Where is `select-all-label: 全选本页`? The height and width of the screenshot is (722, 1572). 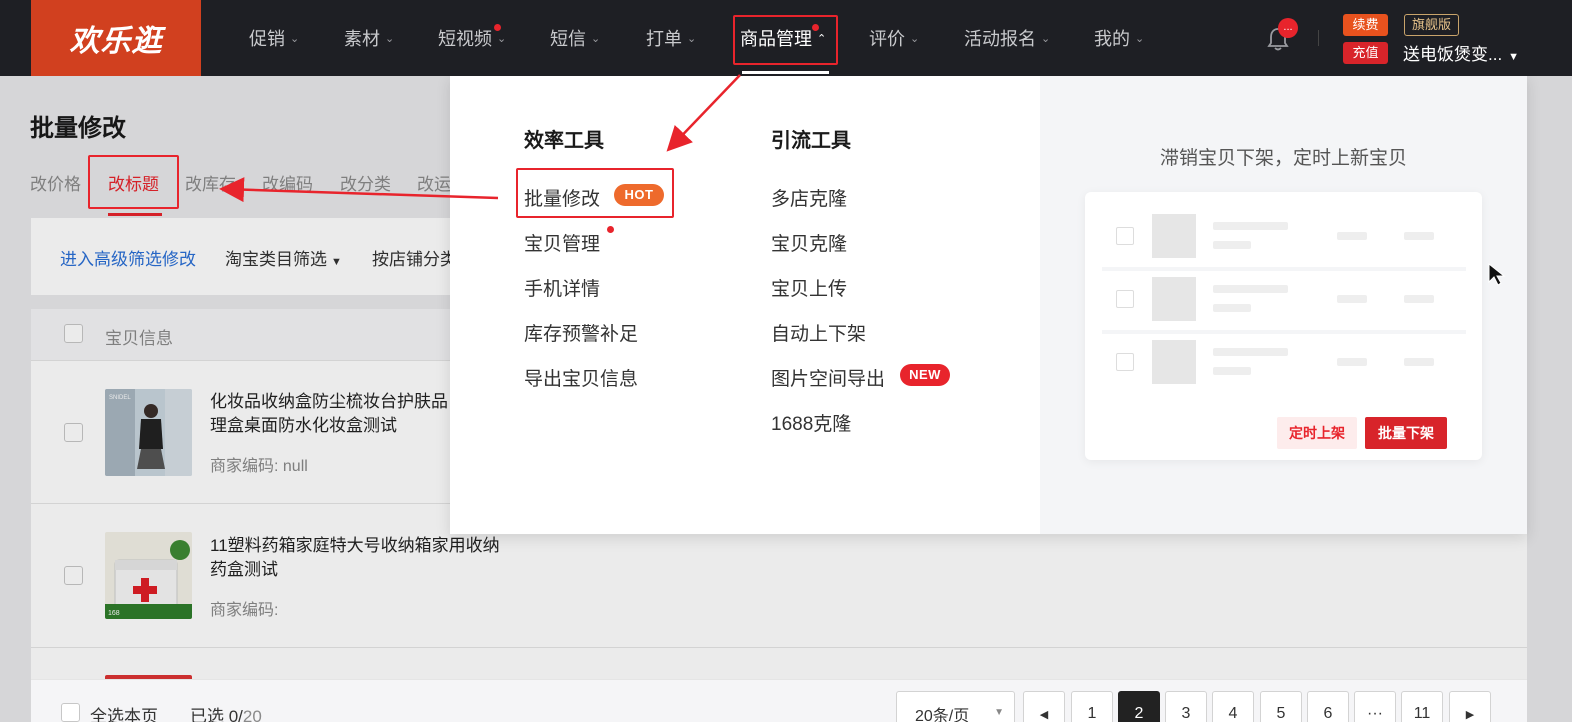
select-all-label: 全选本页 is located at coordinates (124, 712).